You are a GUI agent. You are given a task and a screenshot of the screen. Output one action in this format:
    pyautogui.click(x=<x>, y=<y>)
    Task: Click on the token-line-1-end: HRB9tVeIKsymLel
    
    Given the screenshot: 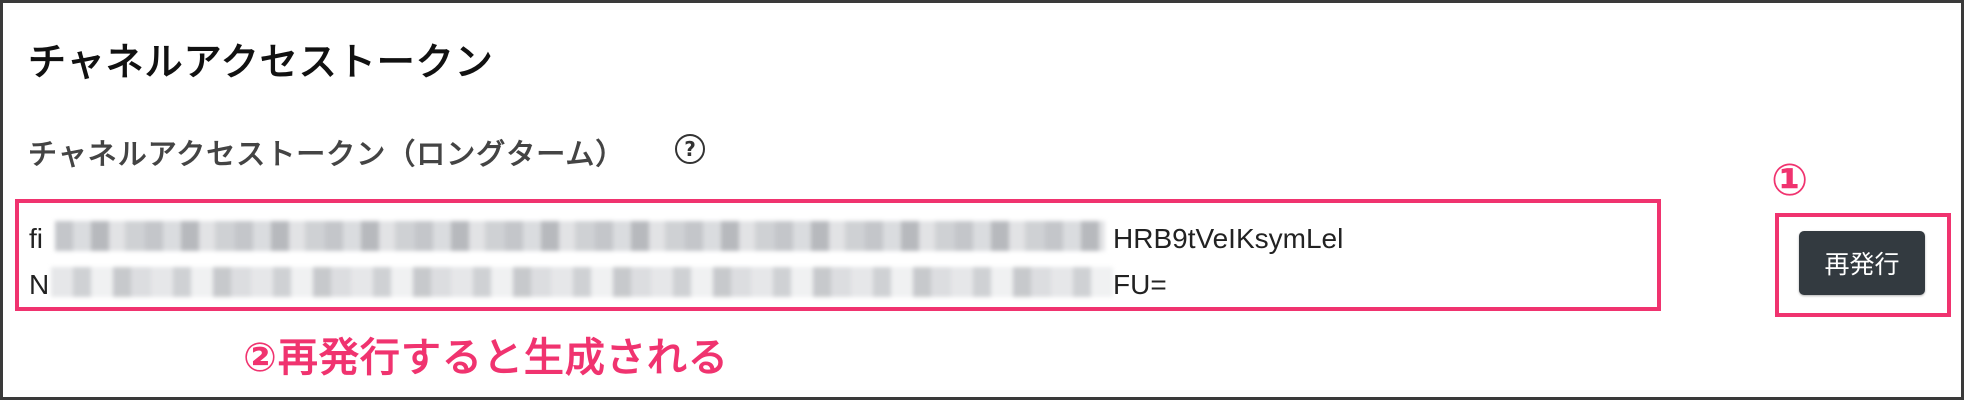 What is the action you would take?
    pyautogui.click(x=1228, y=238)
    